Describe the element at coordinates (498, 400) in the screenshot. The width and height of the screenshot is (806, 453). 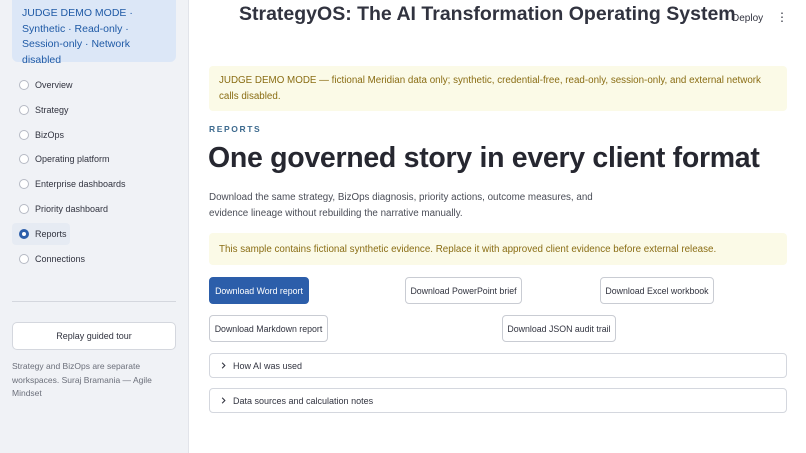
I see `expander-data-sources: Data sources and calculation notes` at that location.